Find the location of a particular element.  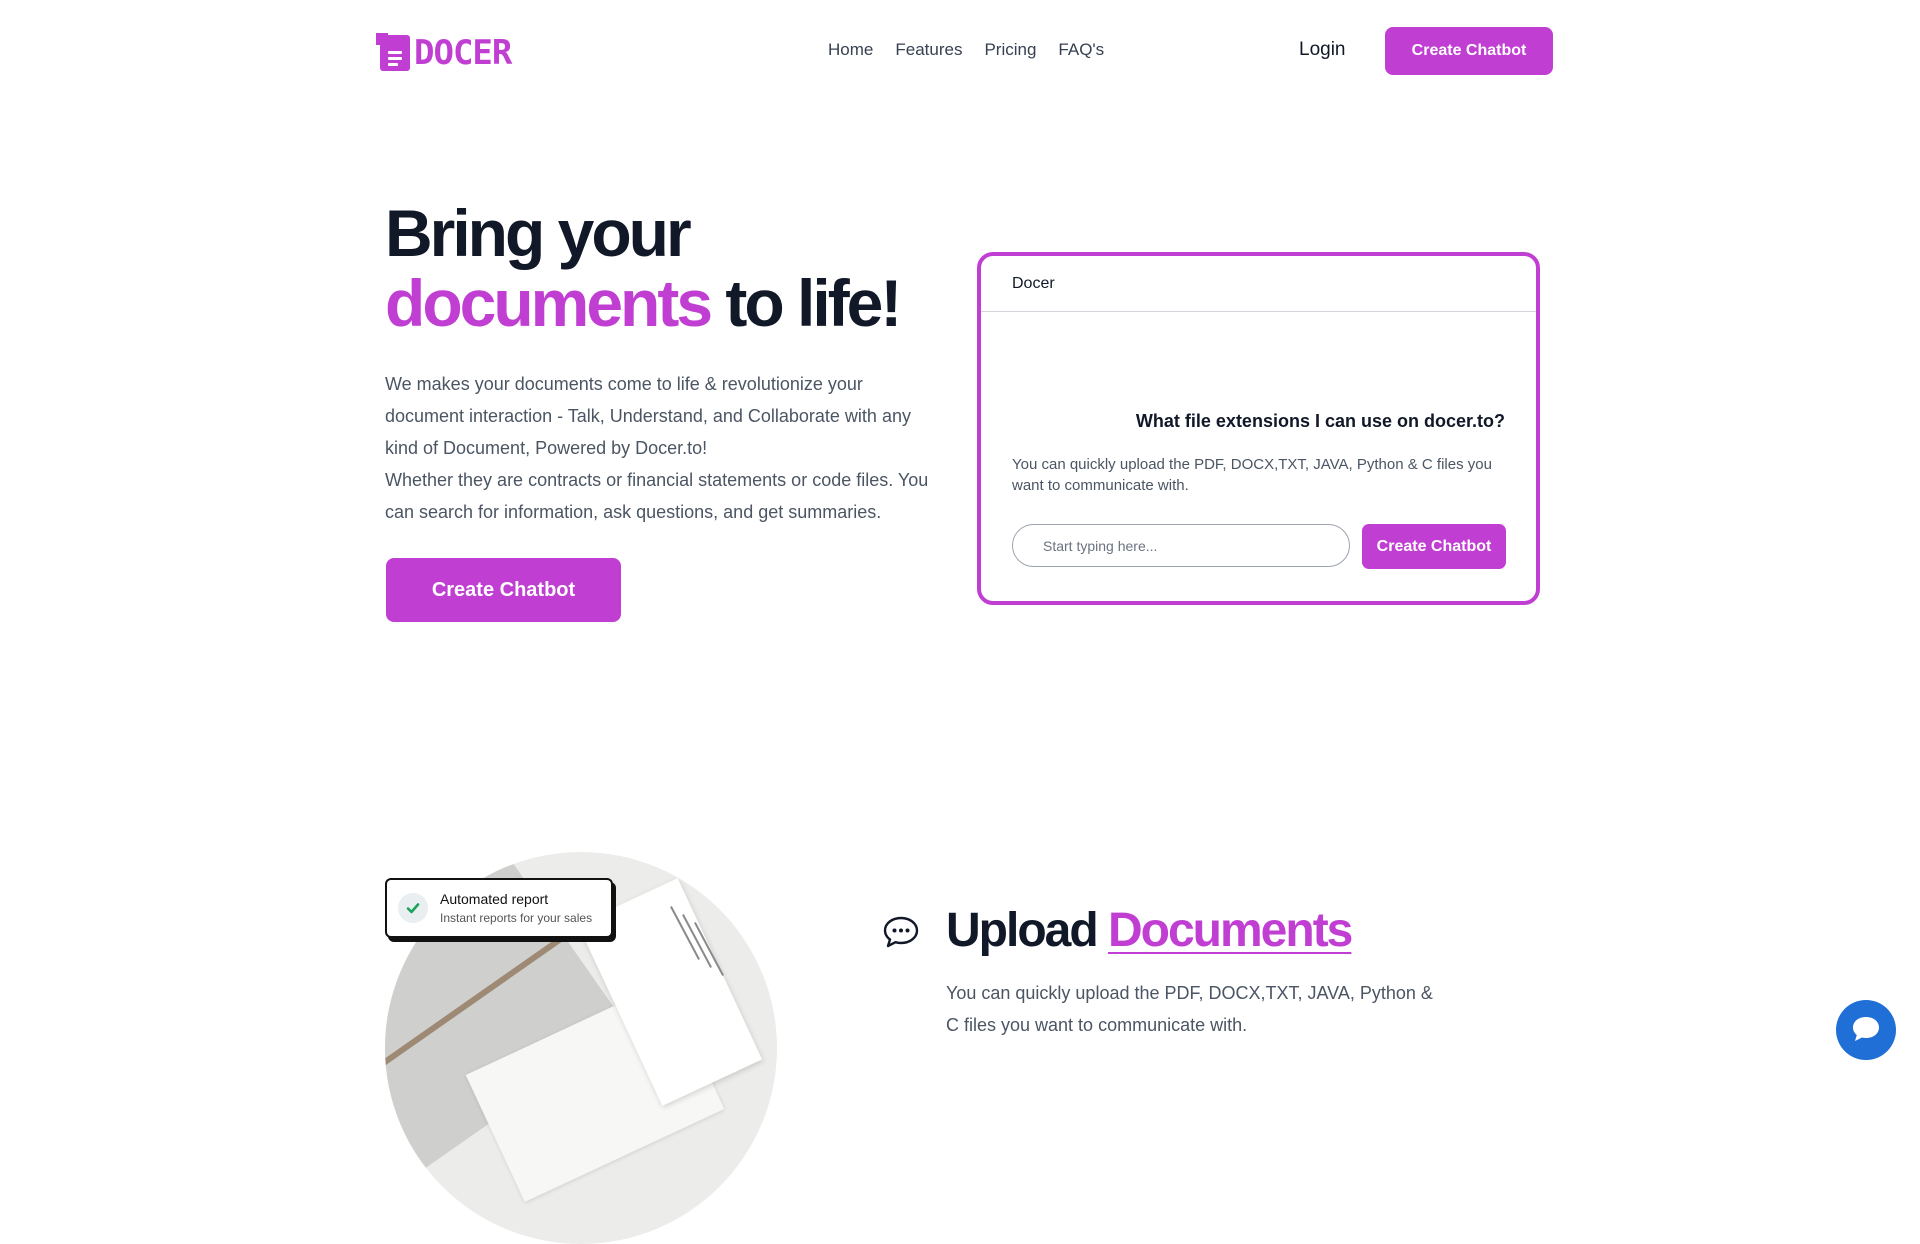

chat-widget-button is located at coordinates (1866, 1030).